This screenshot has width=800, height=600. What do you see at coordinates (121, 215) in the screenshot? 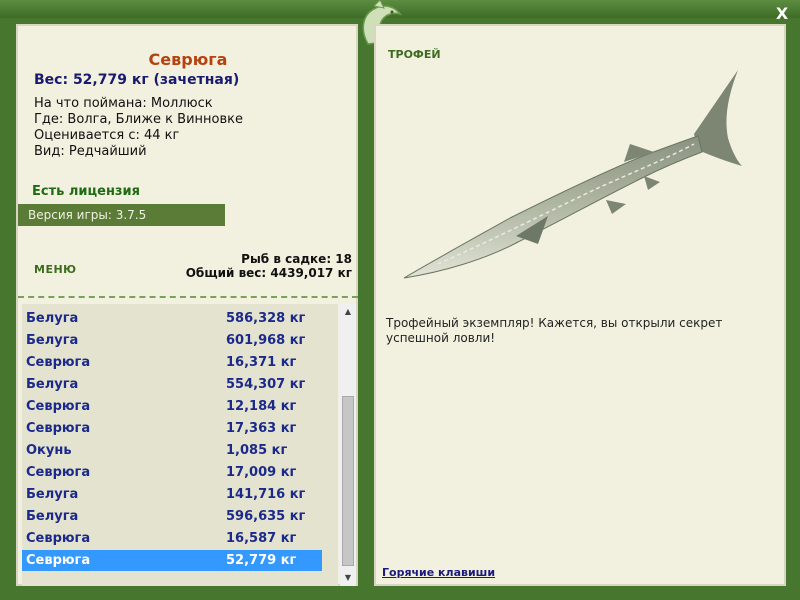
I see `game-version-bar: Версия игры: 3.7.5` at bounding box center [121, 215].